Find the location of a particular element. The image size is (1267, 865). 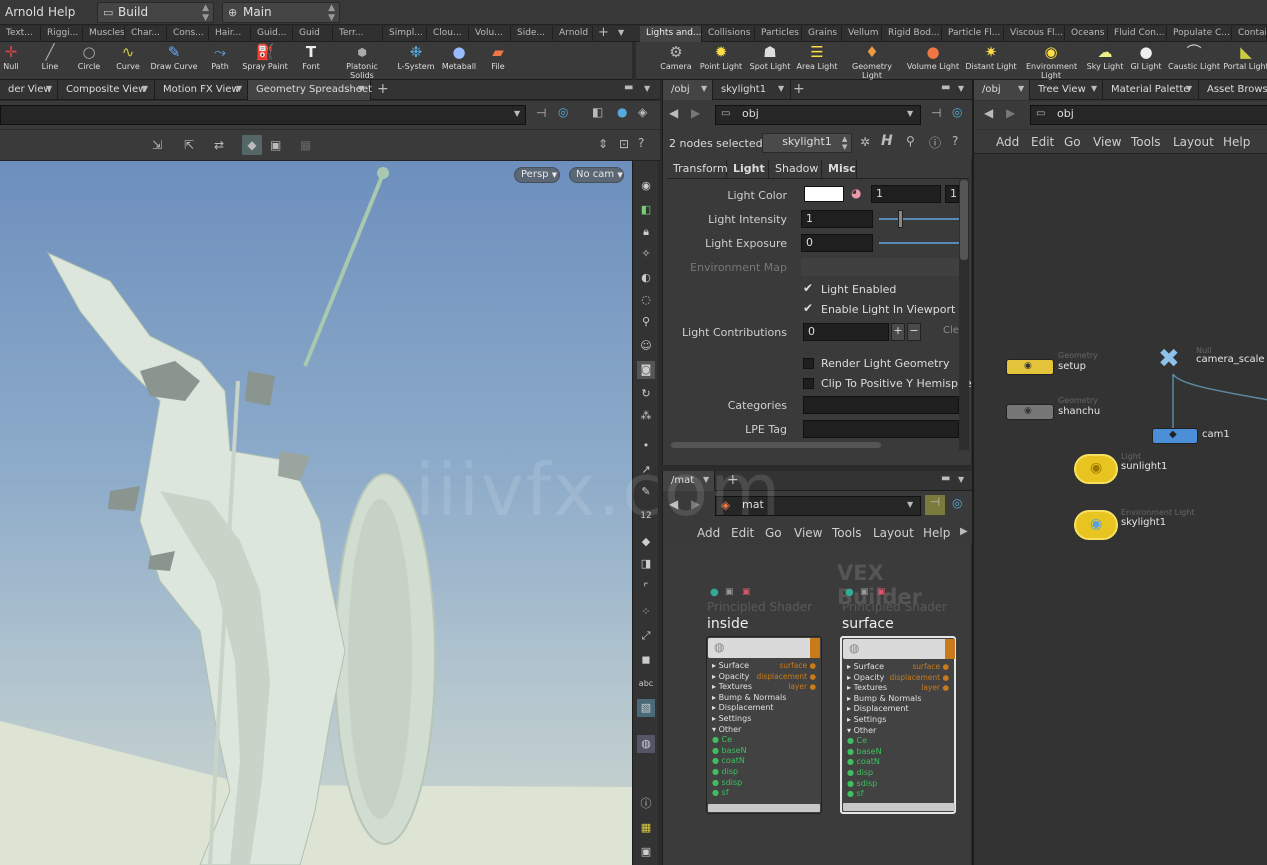

output-flag is located at coordinates (815, 648).